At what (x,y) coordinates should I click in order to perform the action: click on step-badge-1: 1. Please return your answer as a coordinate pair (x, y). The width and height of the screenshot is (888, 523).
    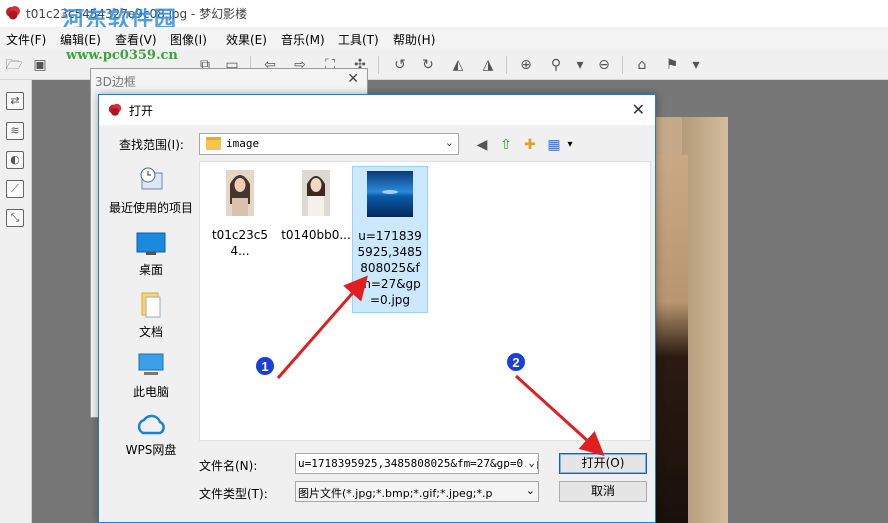
    Looking at the image, I should click on (265, 366).